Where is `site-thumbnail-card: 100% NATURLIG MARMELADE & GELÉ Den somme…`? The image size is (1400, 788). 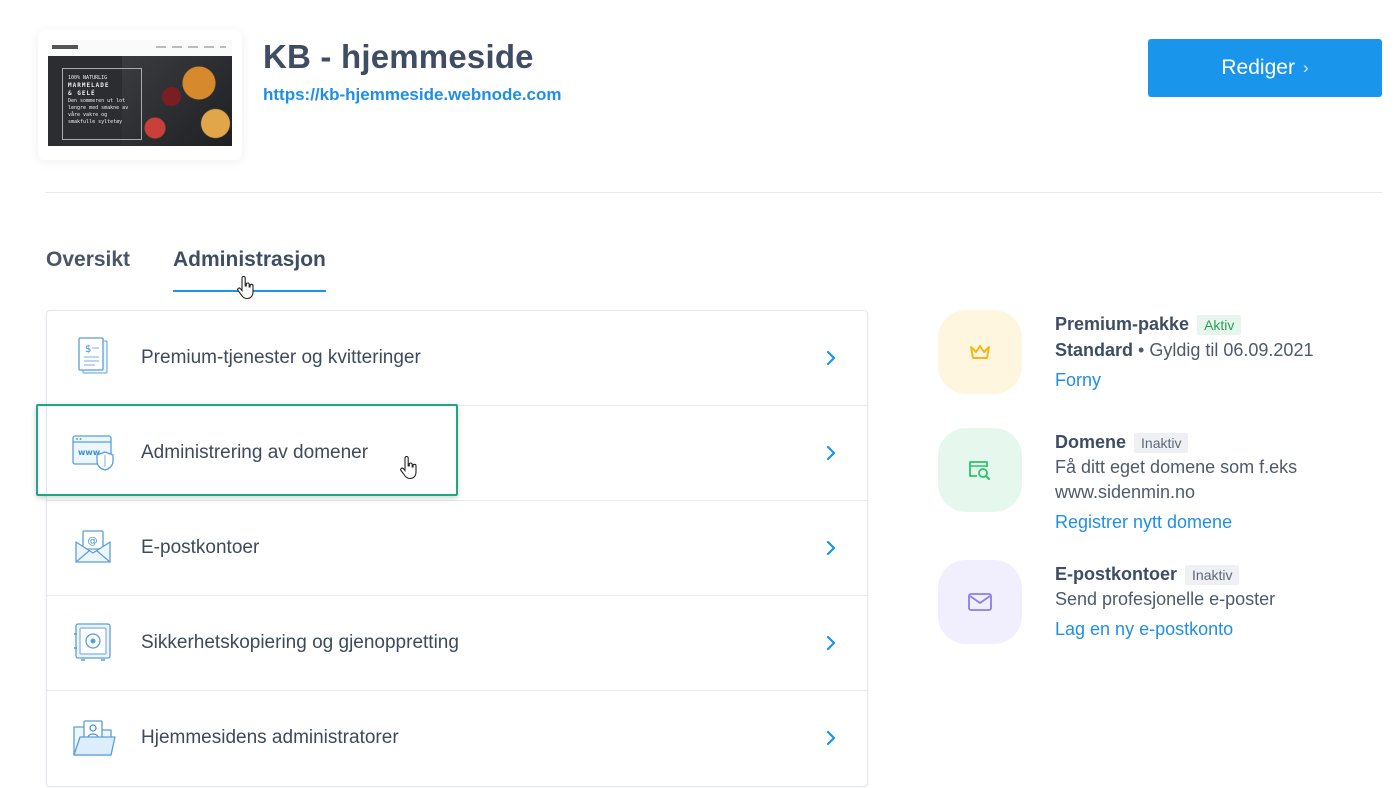
site-thumbnail-card: 100% NATURLIG MARMELADE & GELÉ Den somme… is located at coordinates (140, 95).